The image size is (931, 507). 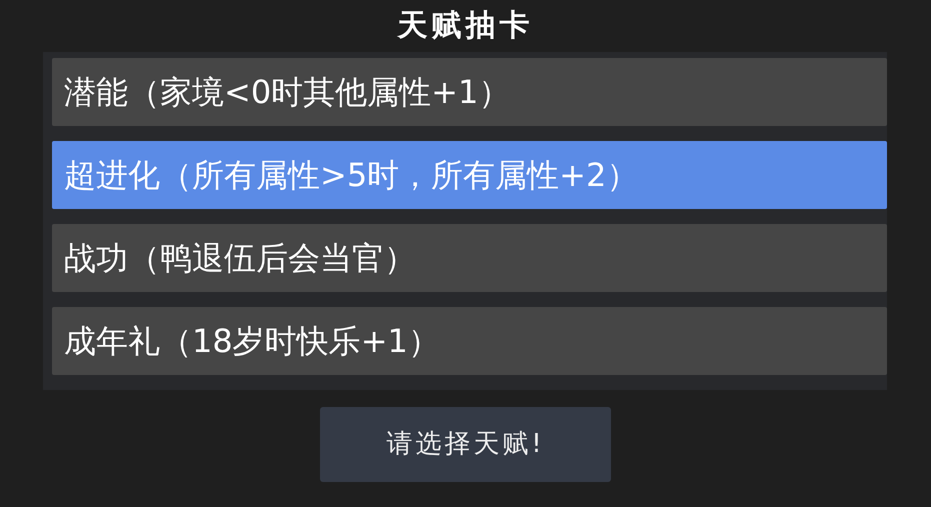 What do you see at coordinates (469, 258) in the screenshot?
I see `talent-option: 战功（鸭退伍后会当官）` at bounding box center [469, 258].